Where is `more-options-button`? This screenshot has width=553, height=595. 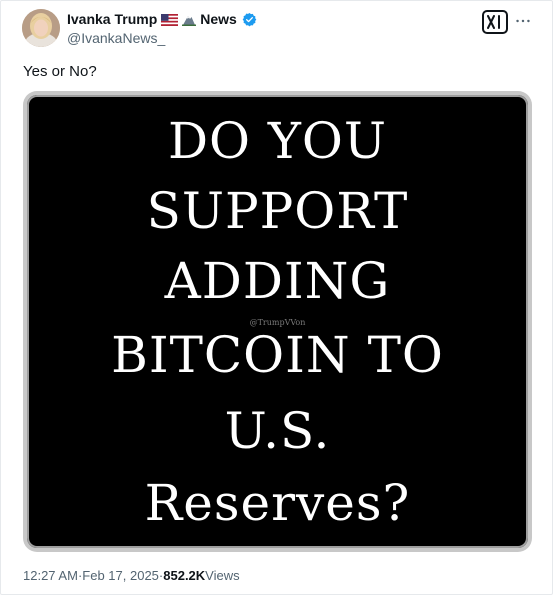 more-options-button is located at coordinates (523, 21).